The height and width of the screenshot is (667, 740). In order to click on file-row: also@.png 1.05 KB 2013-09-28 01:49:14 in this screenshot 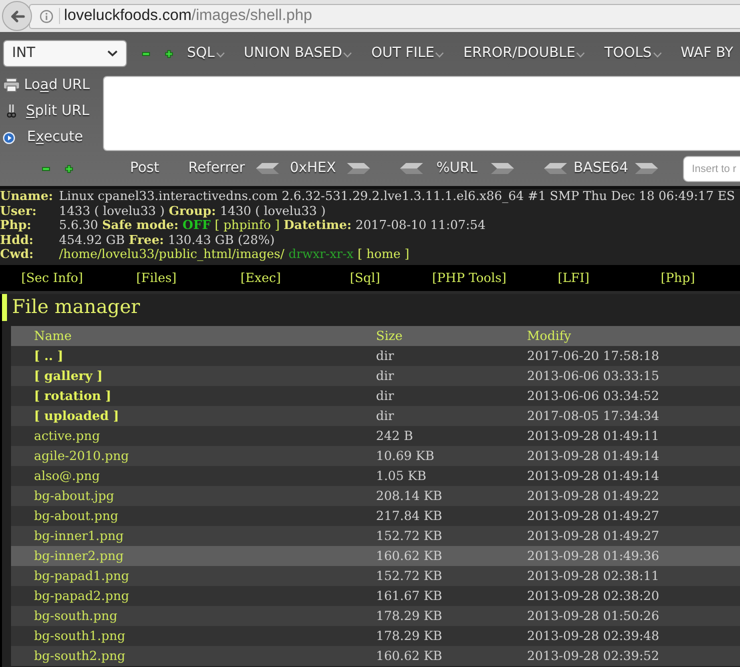, I will do `click(375, 476)`.